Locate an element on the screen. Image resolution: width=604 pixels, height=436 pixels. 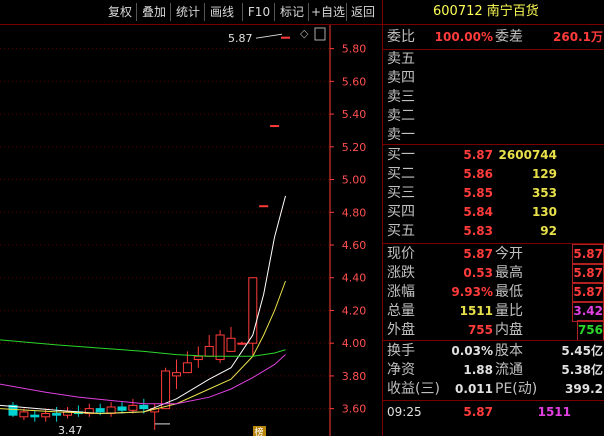
y-tick-label: 5.40 is located at coordinates (354, 114).